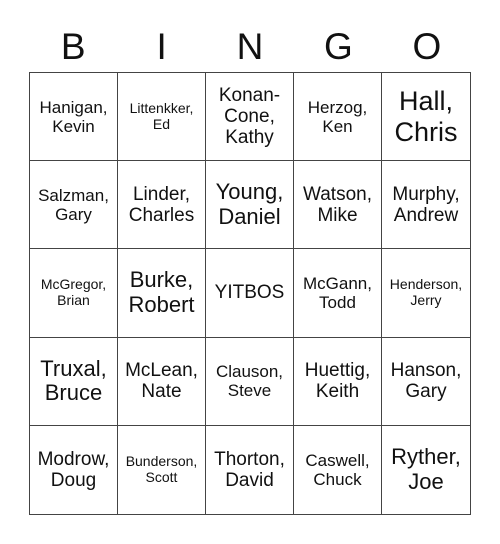 The height and width of the screenshot is (544, 500). I want to click on bingo-cell: Murphy, Andrew, so click(426, 205).